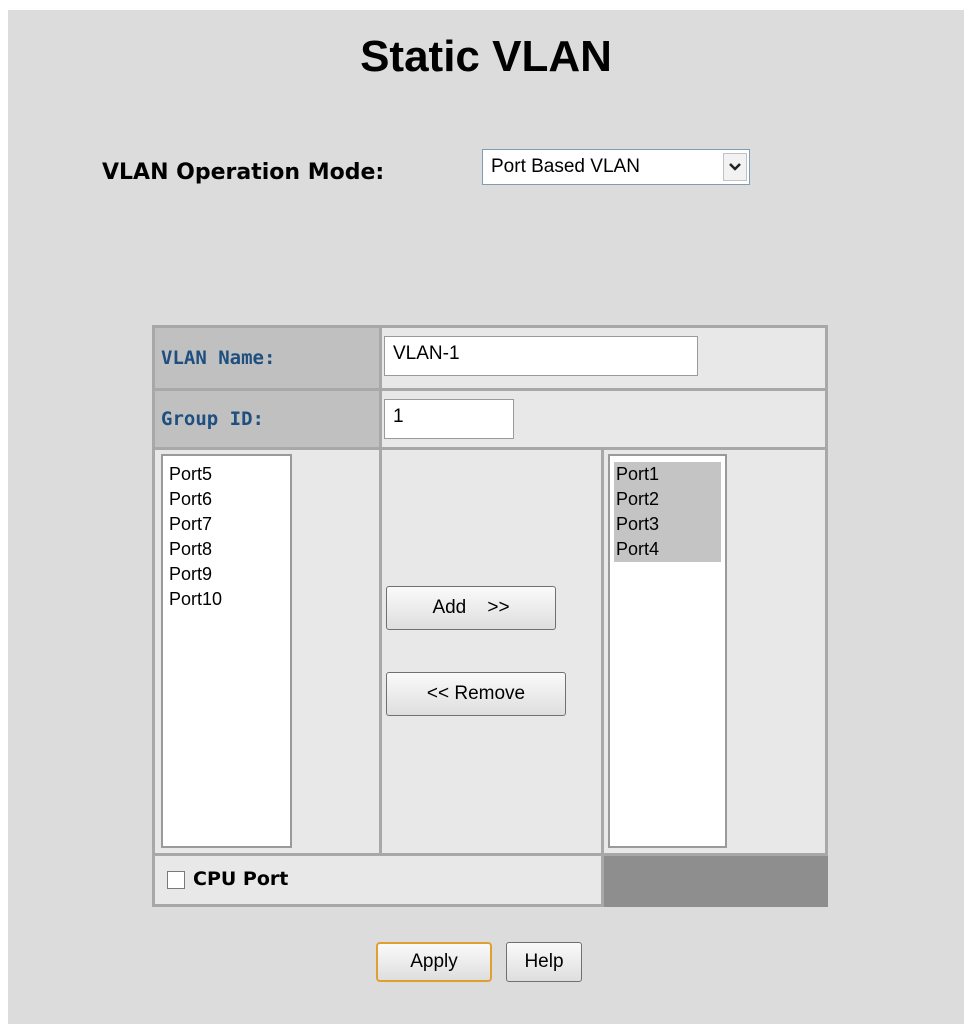  What do you see at coordinates (667, 474) in the screenshot?
I see `member-port-item: Port1` at bounding box center [667, 474].